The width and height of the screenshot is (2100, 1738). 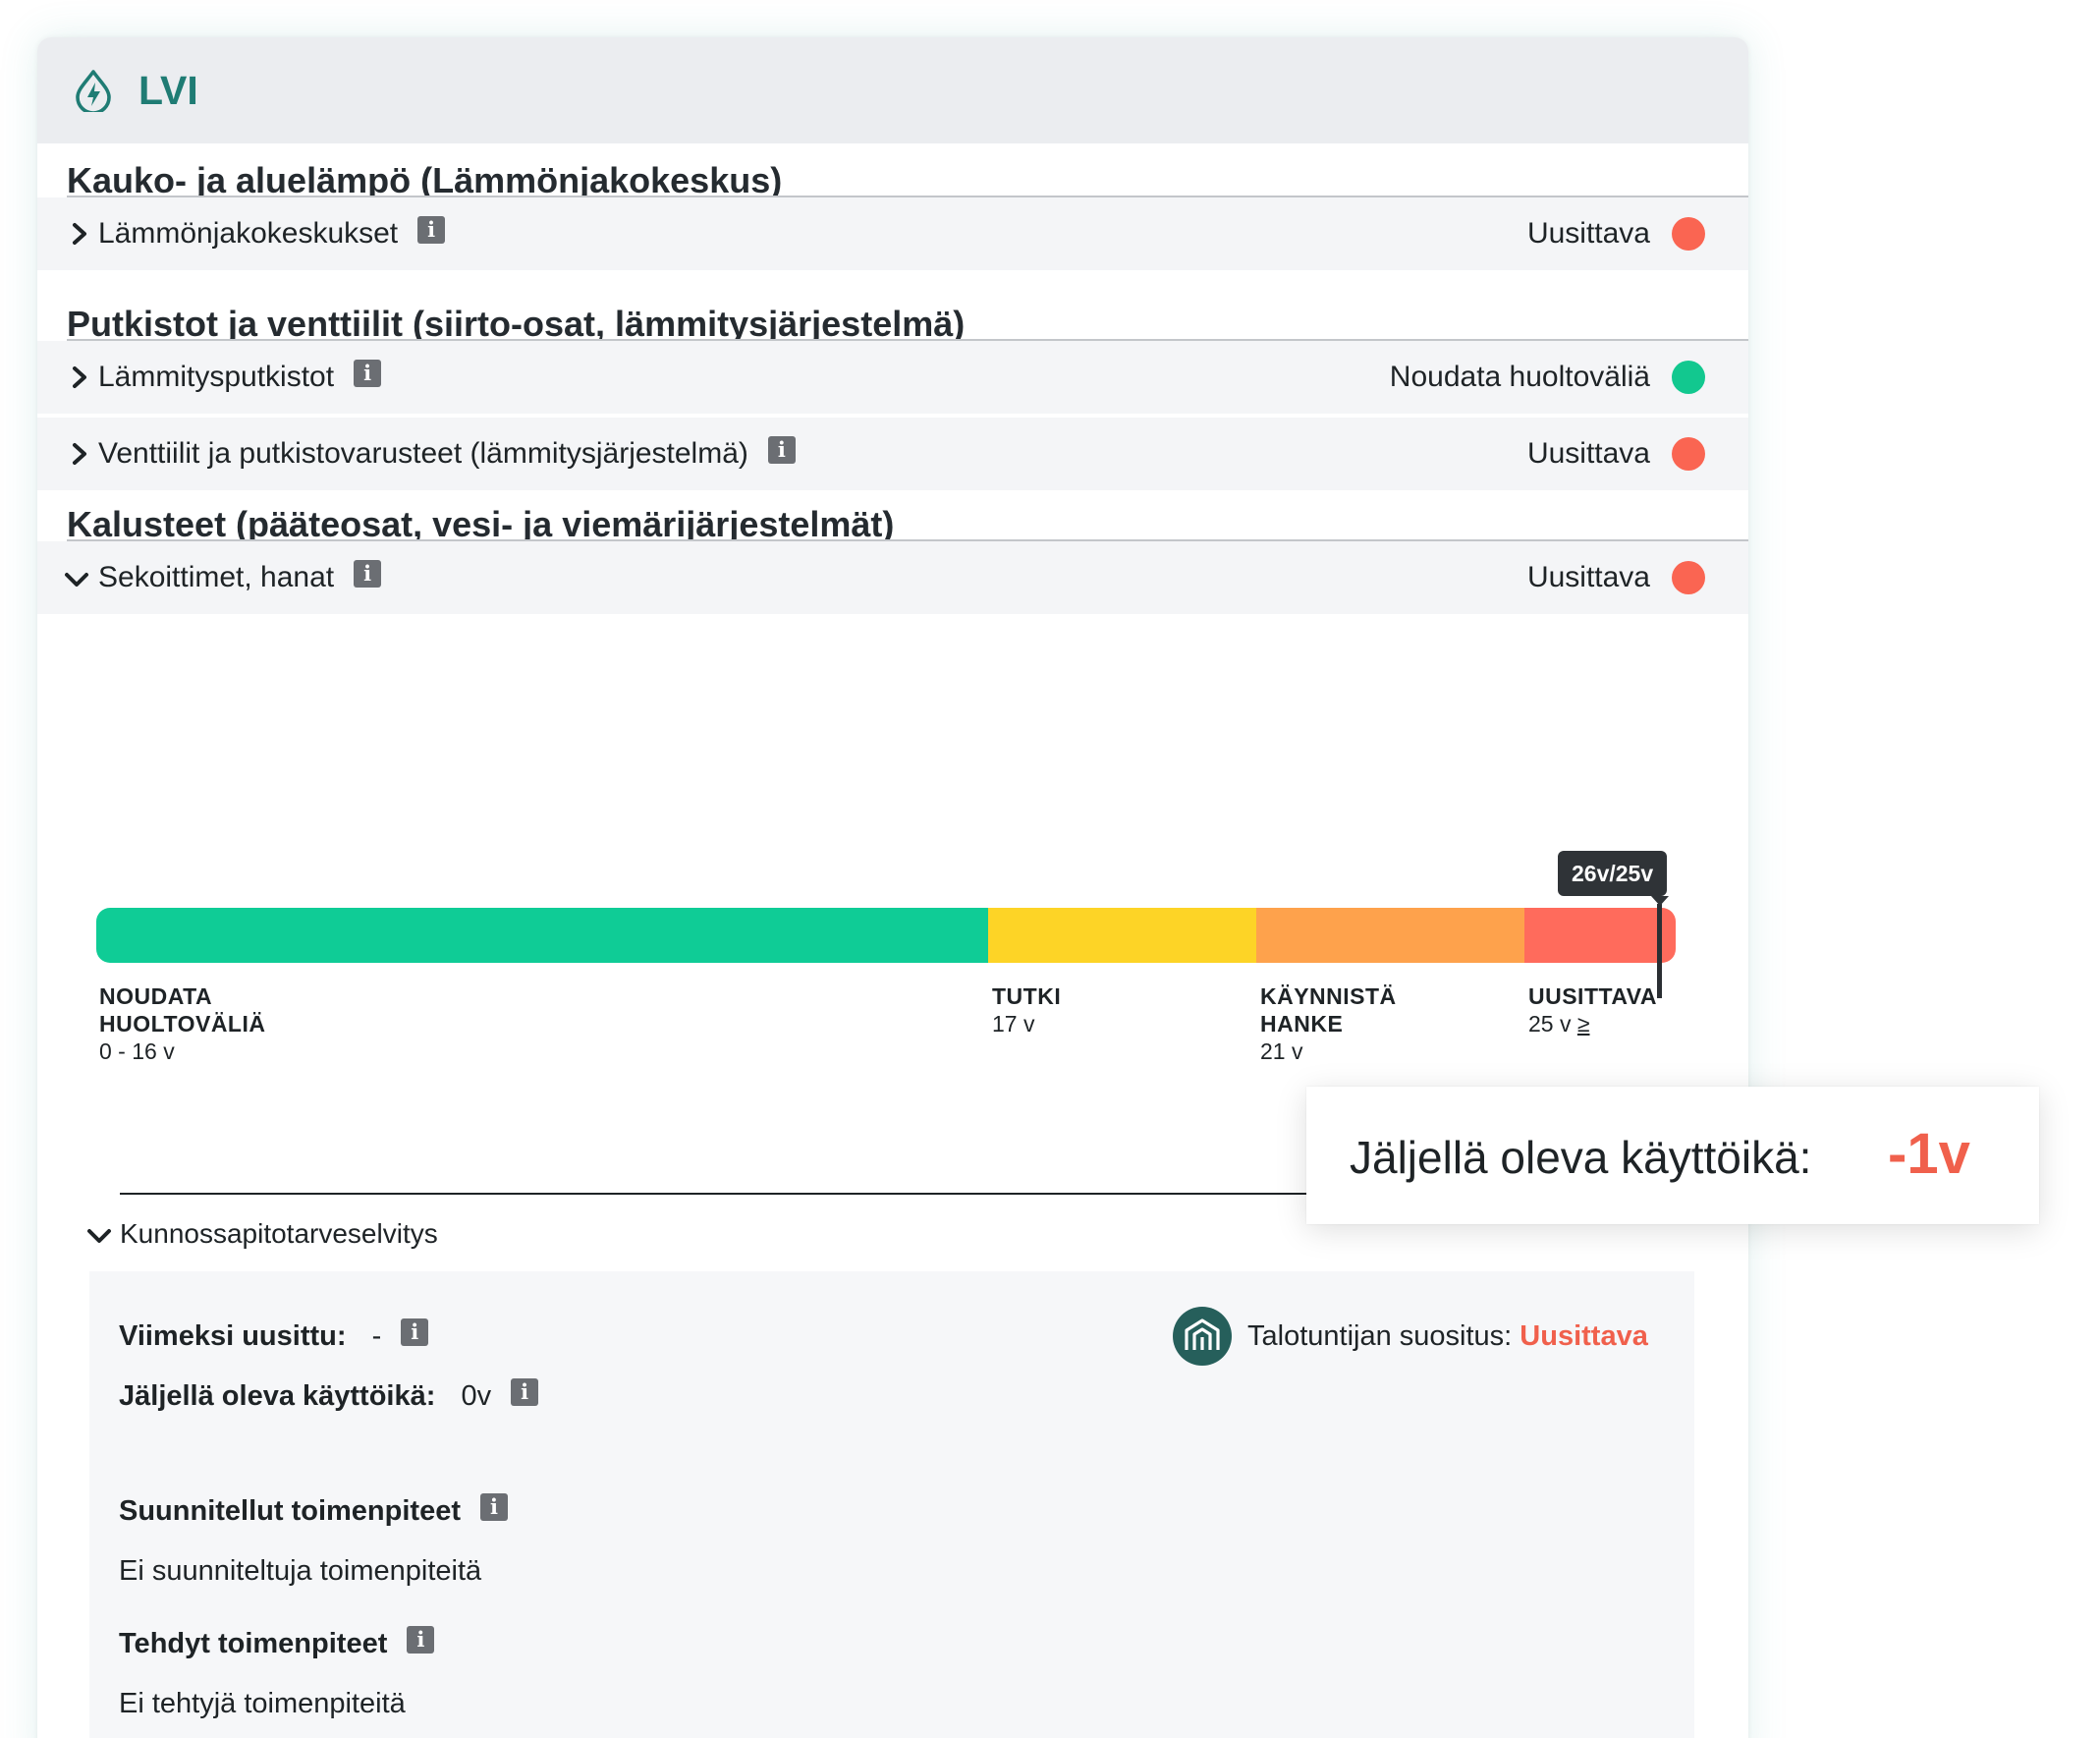 I want to click on component-label: Lämmitysputkistot, so click(x=216, y=377).